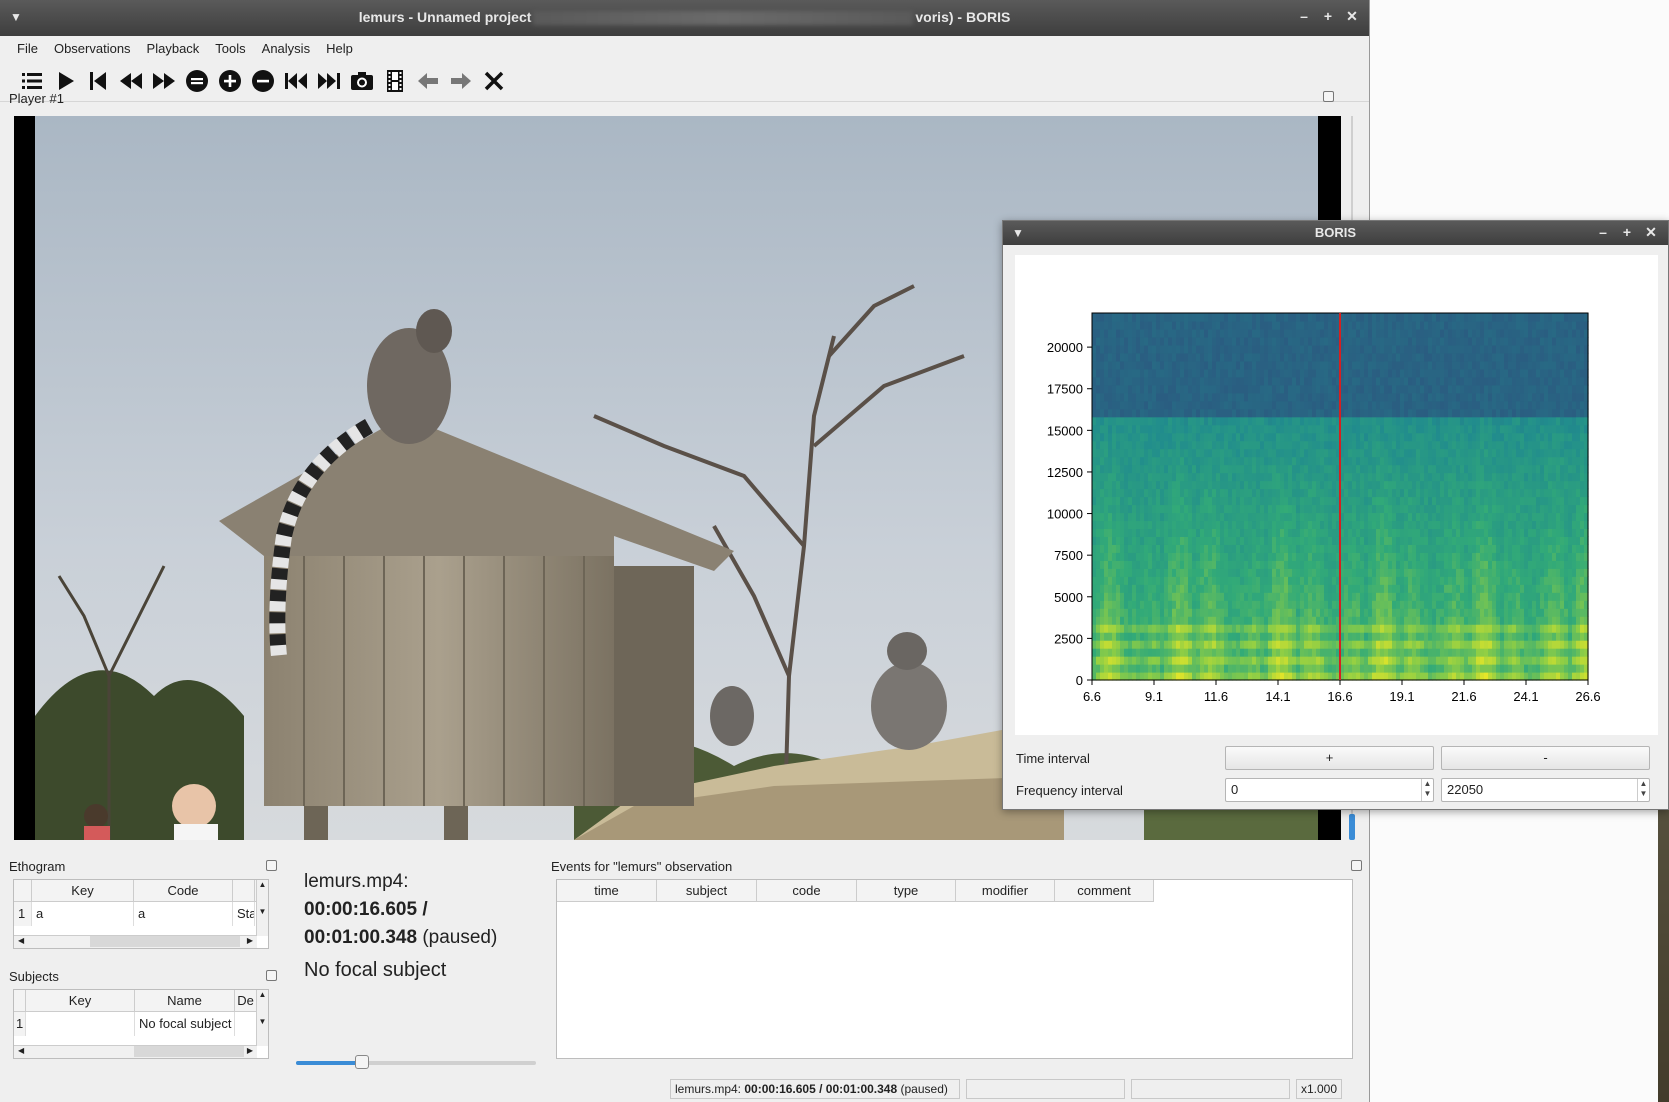 This screenshot has height=1102, width=1669. I want to click on y-tick-label: 12500, so click(1065, 472).